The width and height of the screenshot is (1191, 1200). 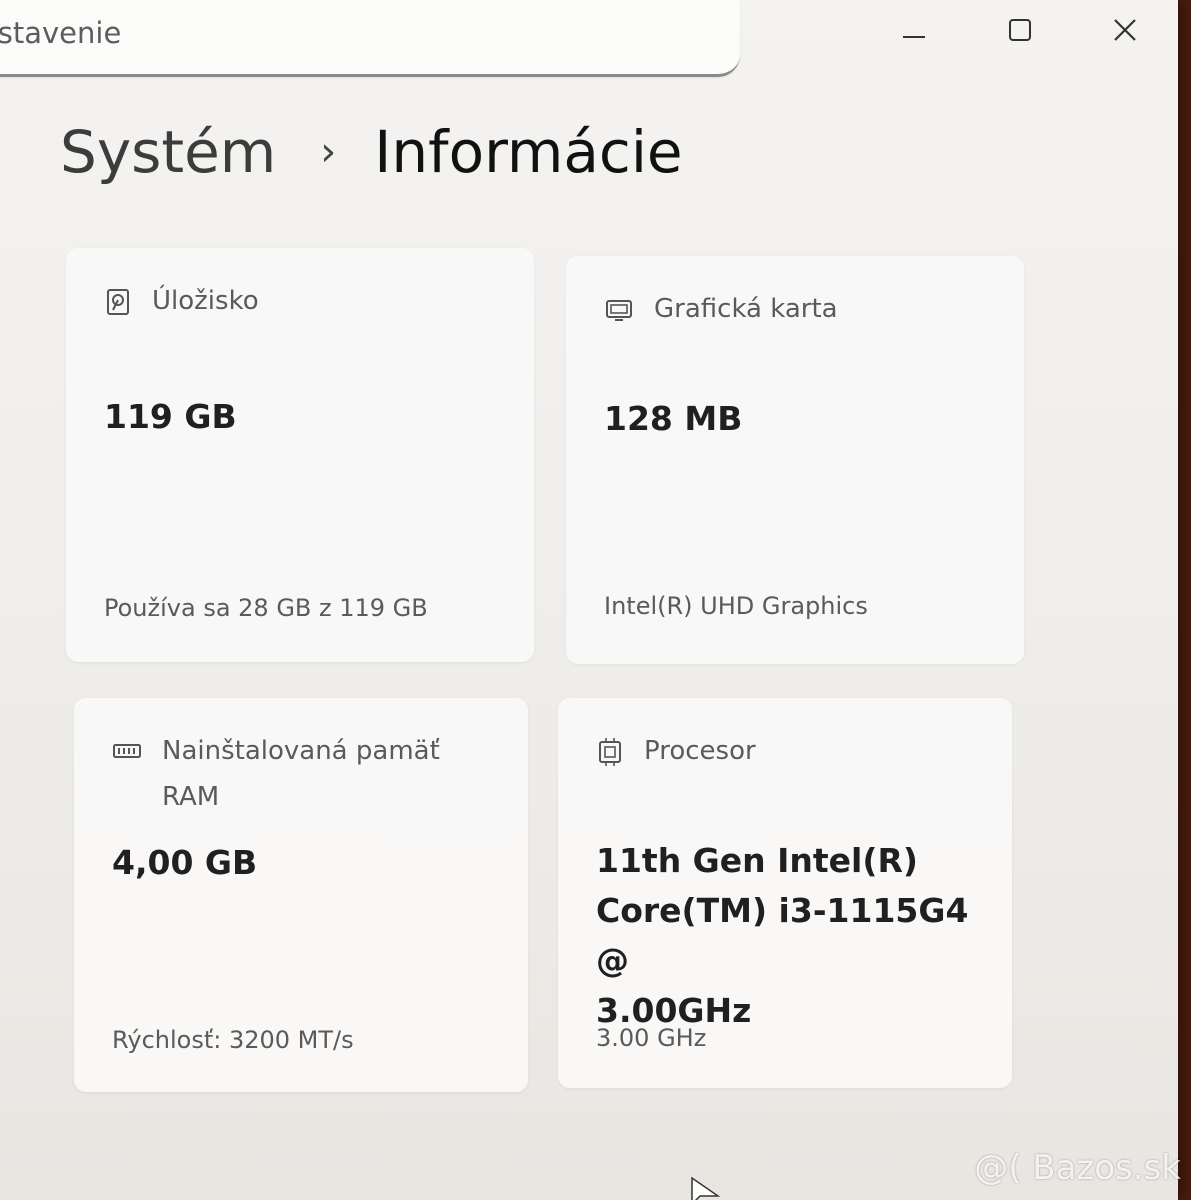 What do you see at coordinates (528, 152) in the screenshot?
I see `page-title: Informácie` at bounding box center [528, 152].